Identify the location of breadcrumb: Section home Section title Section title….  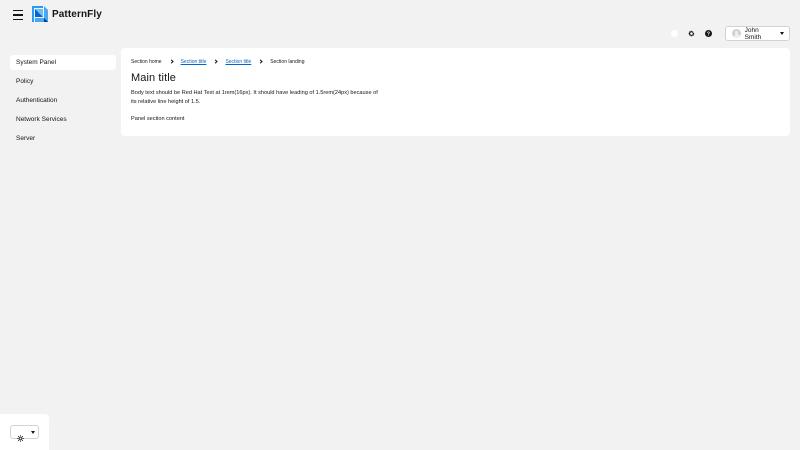
(455, 61).